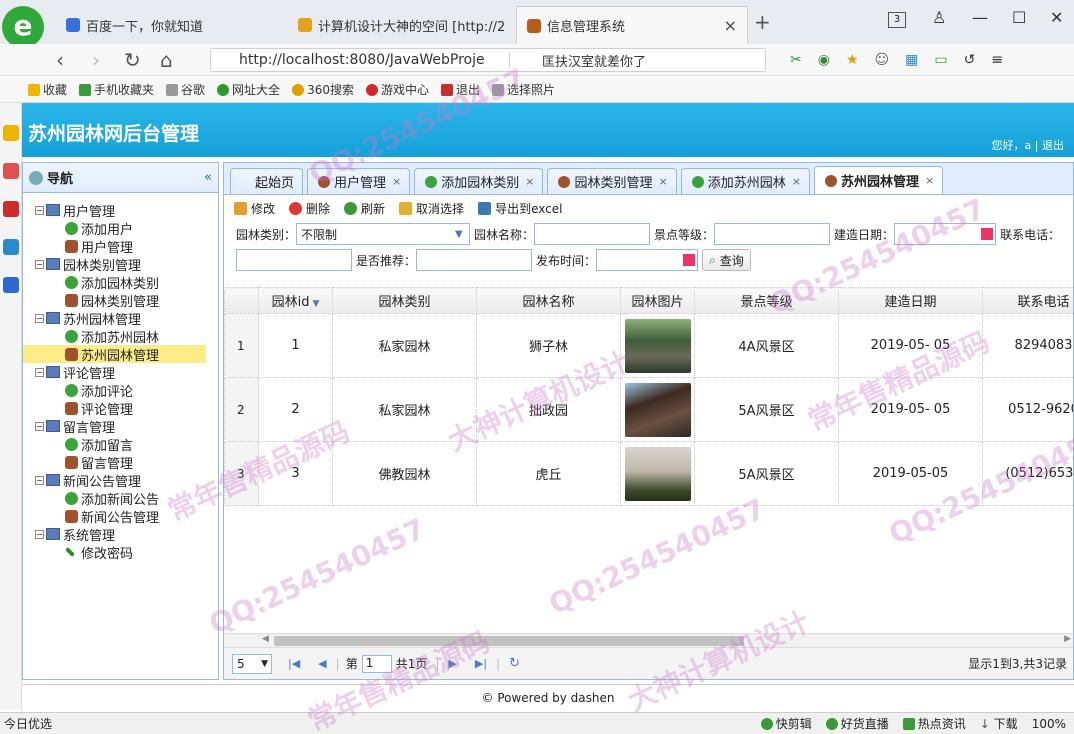 The image size is (1074, 734). What do you see at coordinates (170, 25) in the screenshot?
I see `browser-tab-baidu: 百度一下，你就知道` at bounding box center [170, 25].